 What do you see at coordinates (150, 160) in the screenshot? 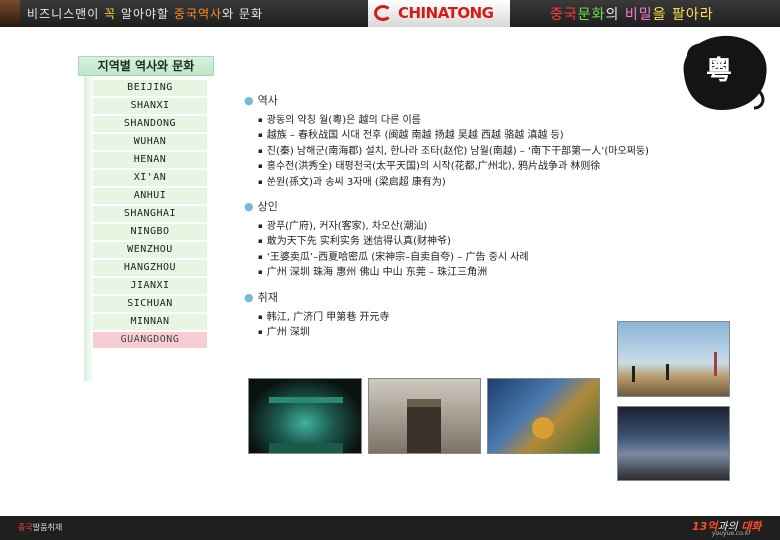
I see `nav-item-henan: HENAN` at bounding box center [150, 160].